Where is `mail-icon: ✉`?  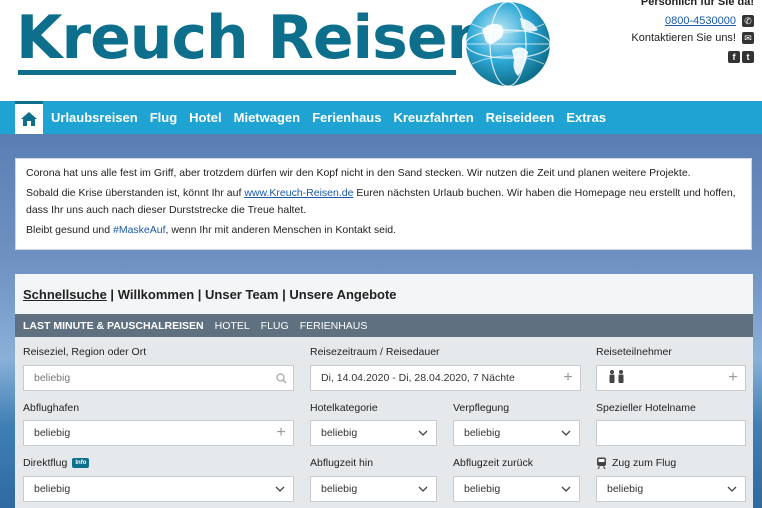
mail-icon: ✉ is located at coordinates (748, 38).